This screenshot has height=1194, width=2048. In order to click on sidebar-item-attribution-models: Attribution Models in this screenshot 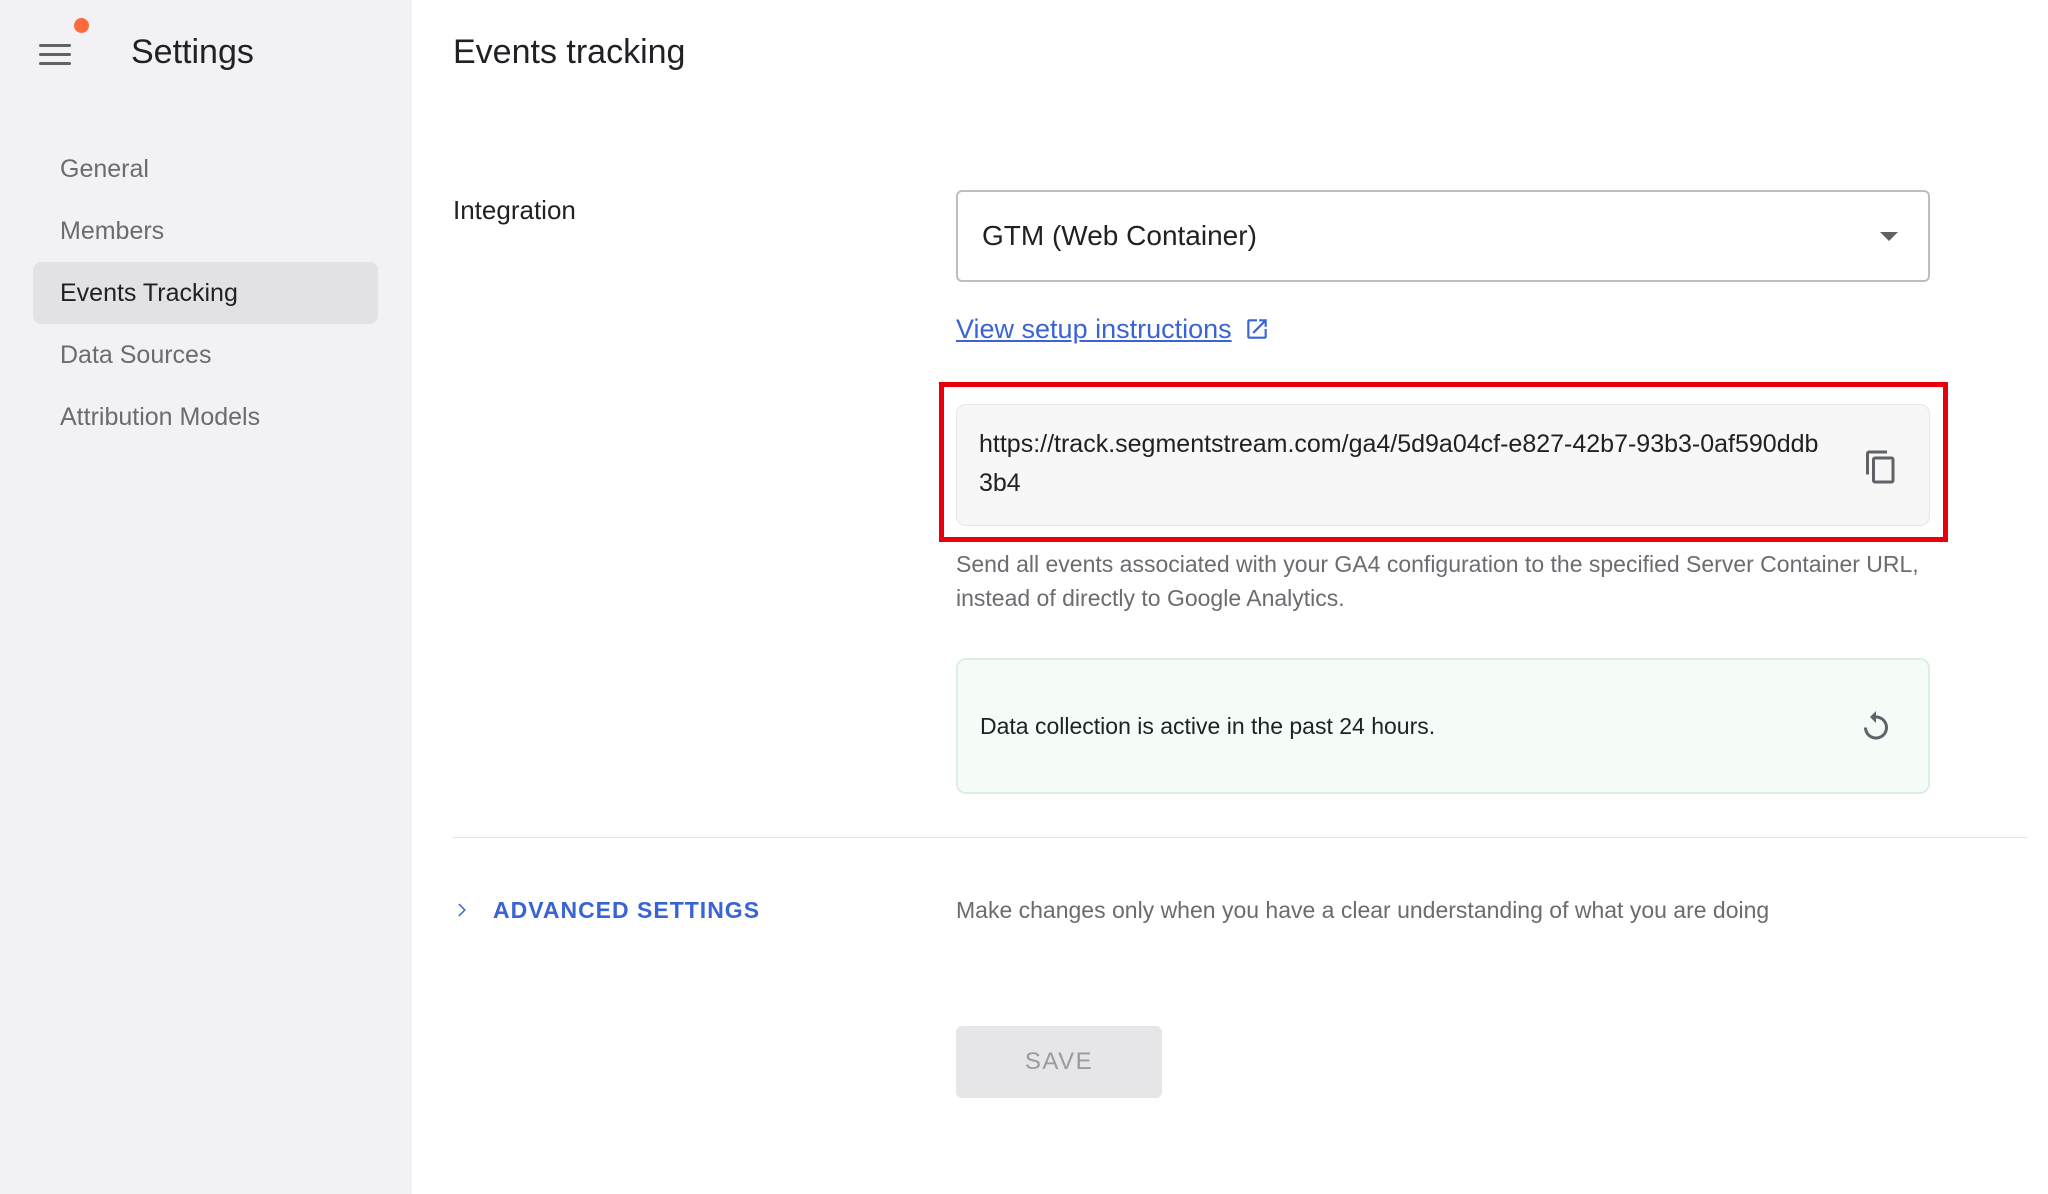, I will do `click(205, 417)`.